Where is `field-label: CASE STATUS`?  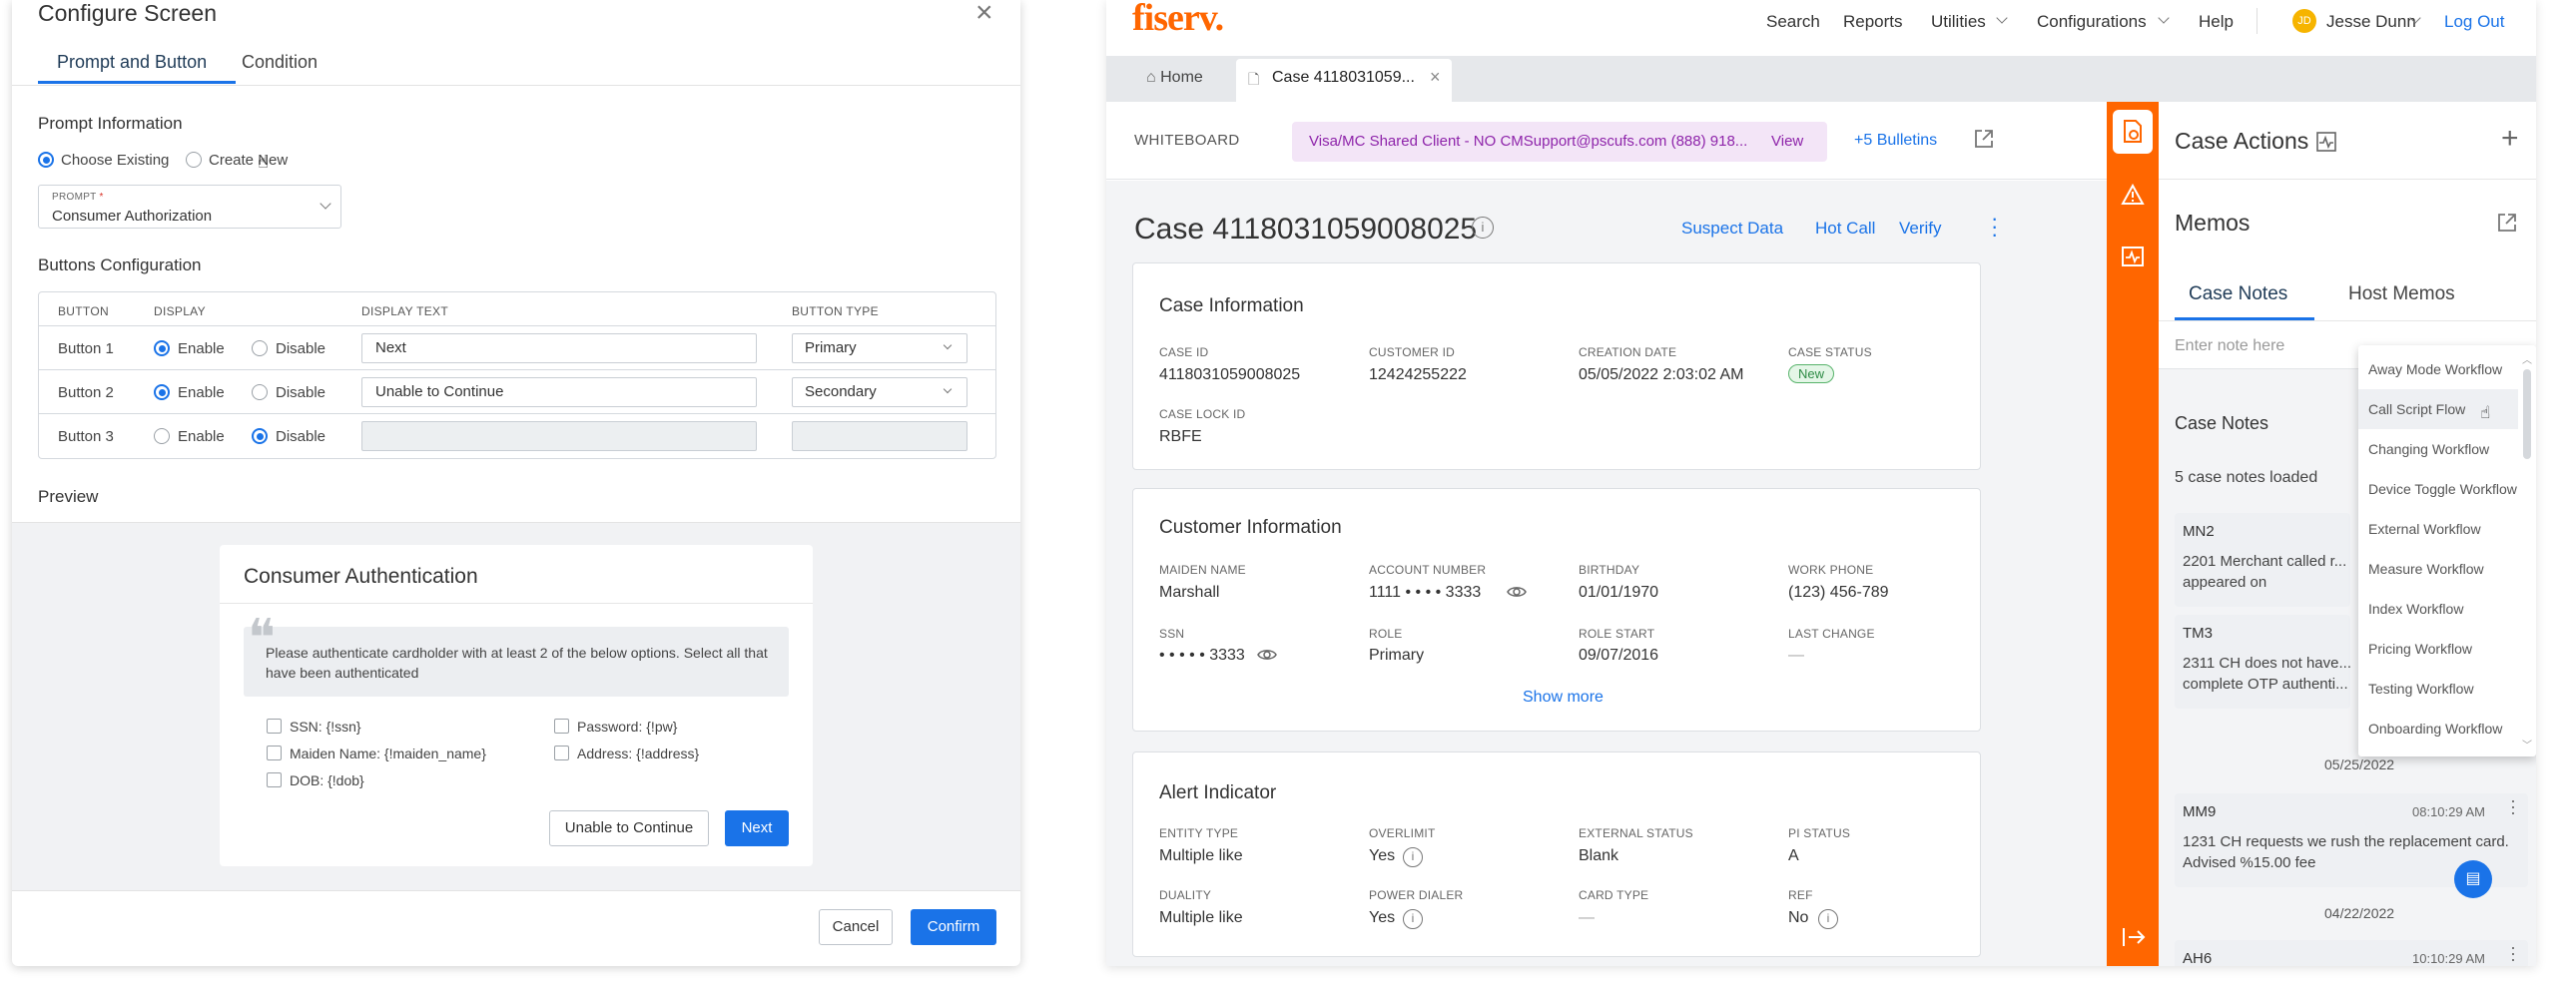 field-label: CASE STATUS is located at coordinates (1830, 352).